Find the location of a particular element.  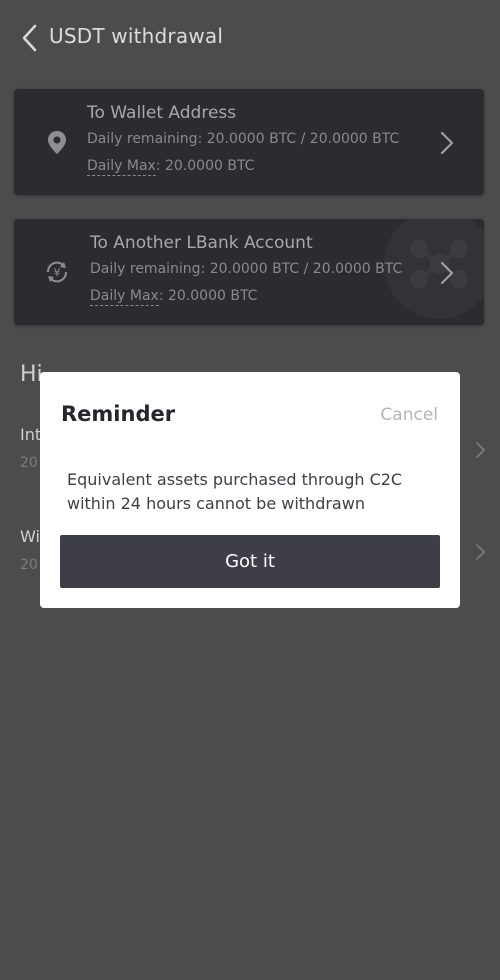

dialog-title: Reminder is located at coordinates (118, 414).